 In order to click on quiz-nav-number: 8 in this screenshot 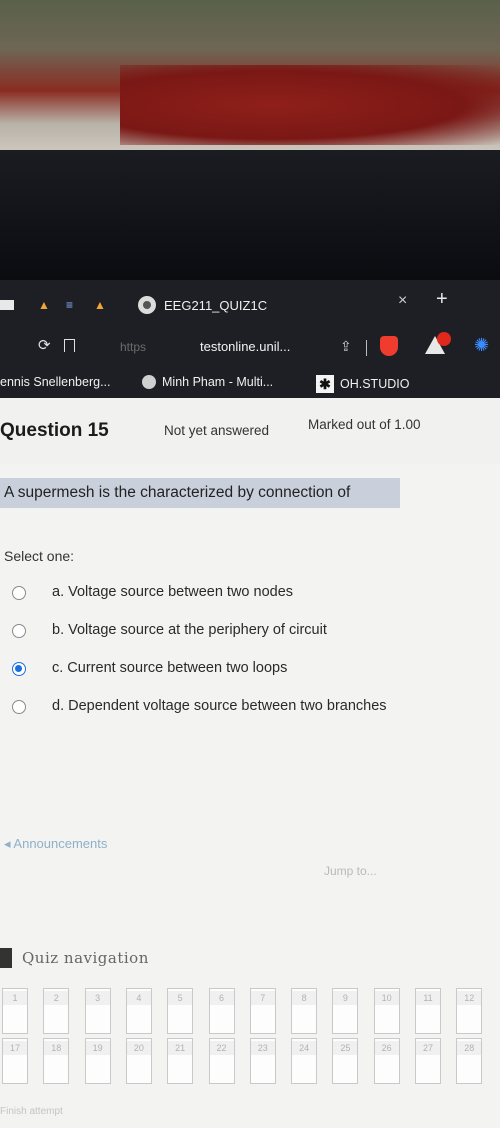, I will do `click(304, 998)`.